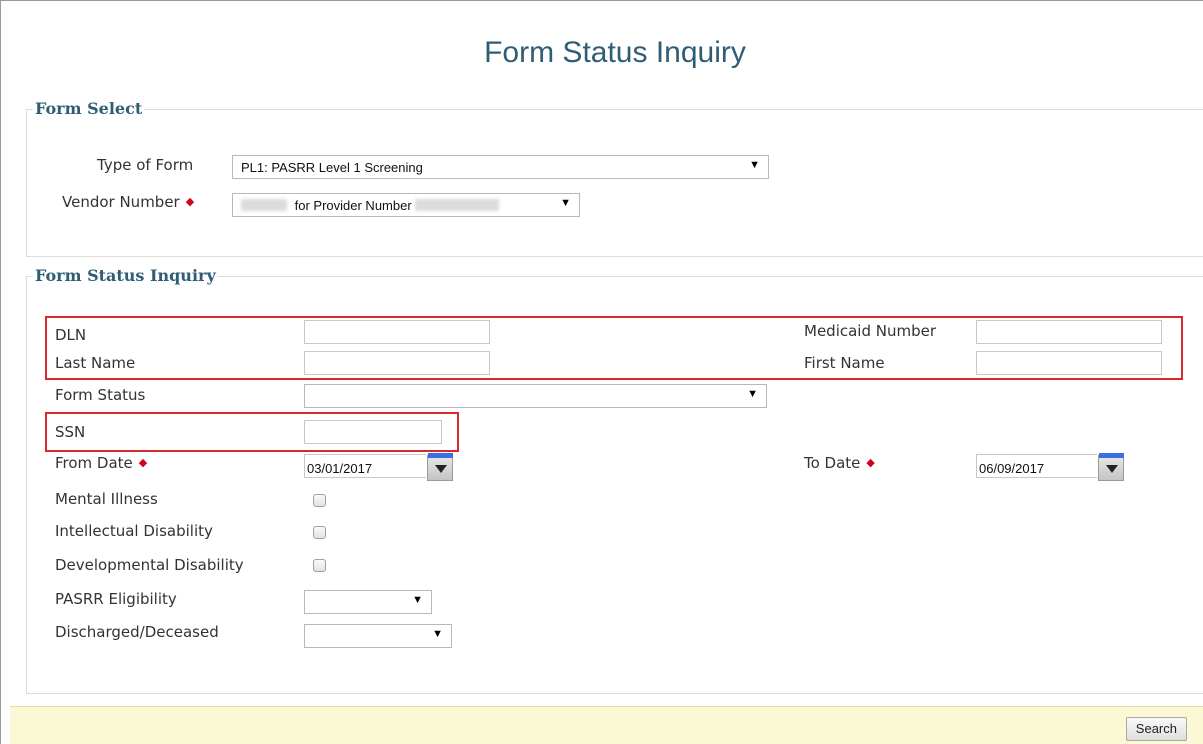 The height and width of the screenshot is (744, 1203). I want to click on intellectual-disability-checkbox, so click(319, 532).